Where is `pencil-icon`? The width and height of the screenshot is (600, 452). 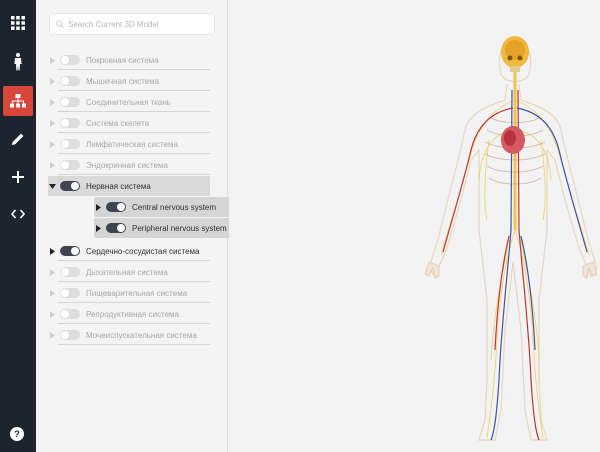 pencil-icon is located at coordinates (18, 139).